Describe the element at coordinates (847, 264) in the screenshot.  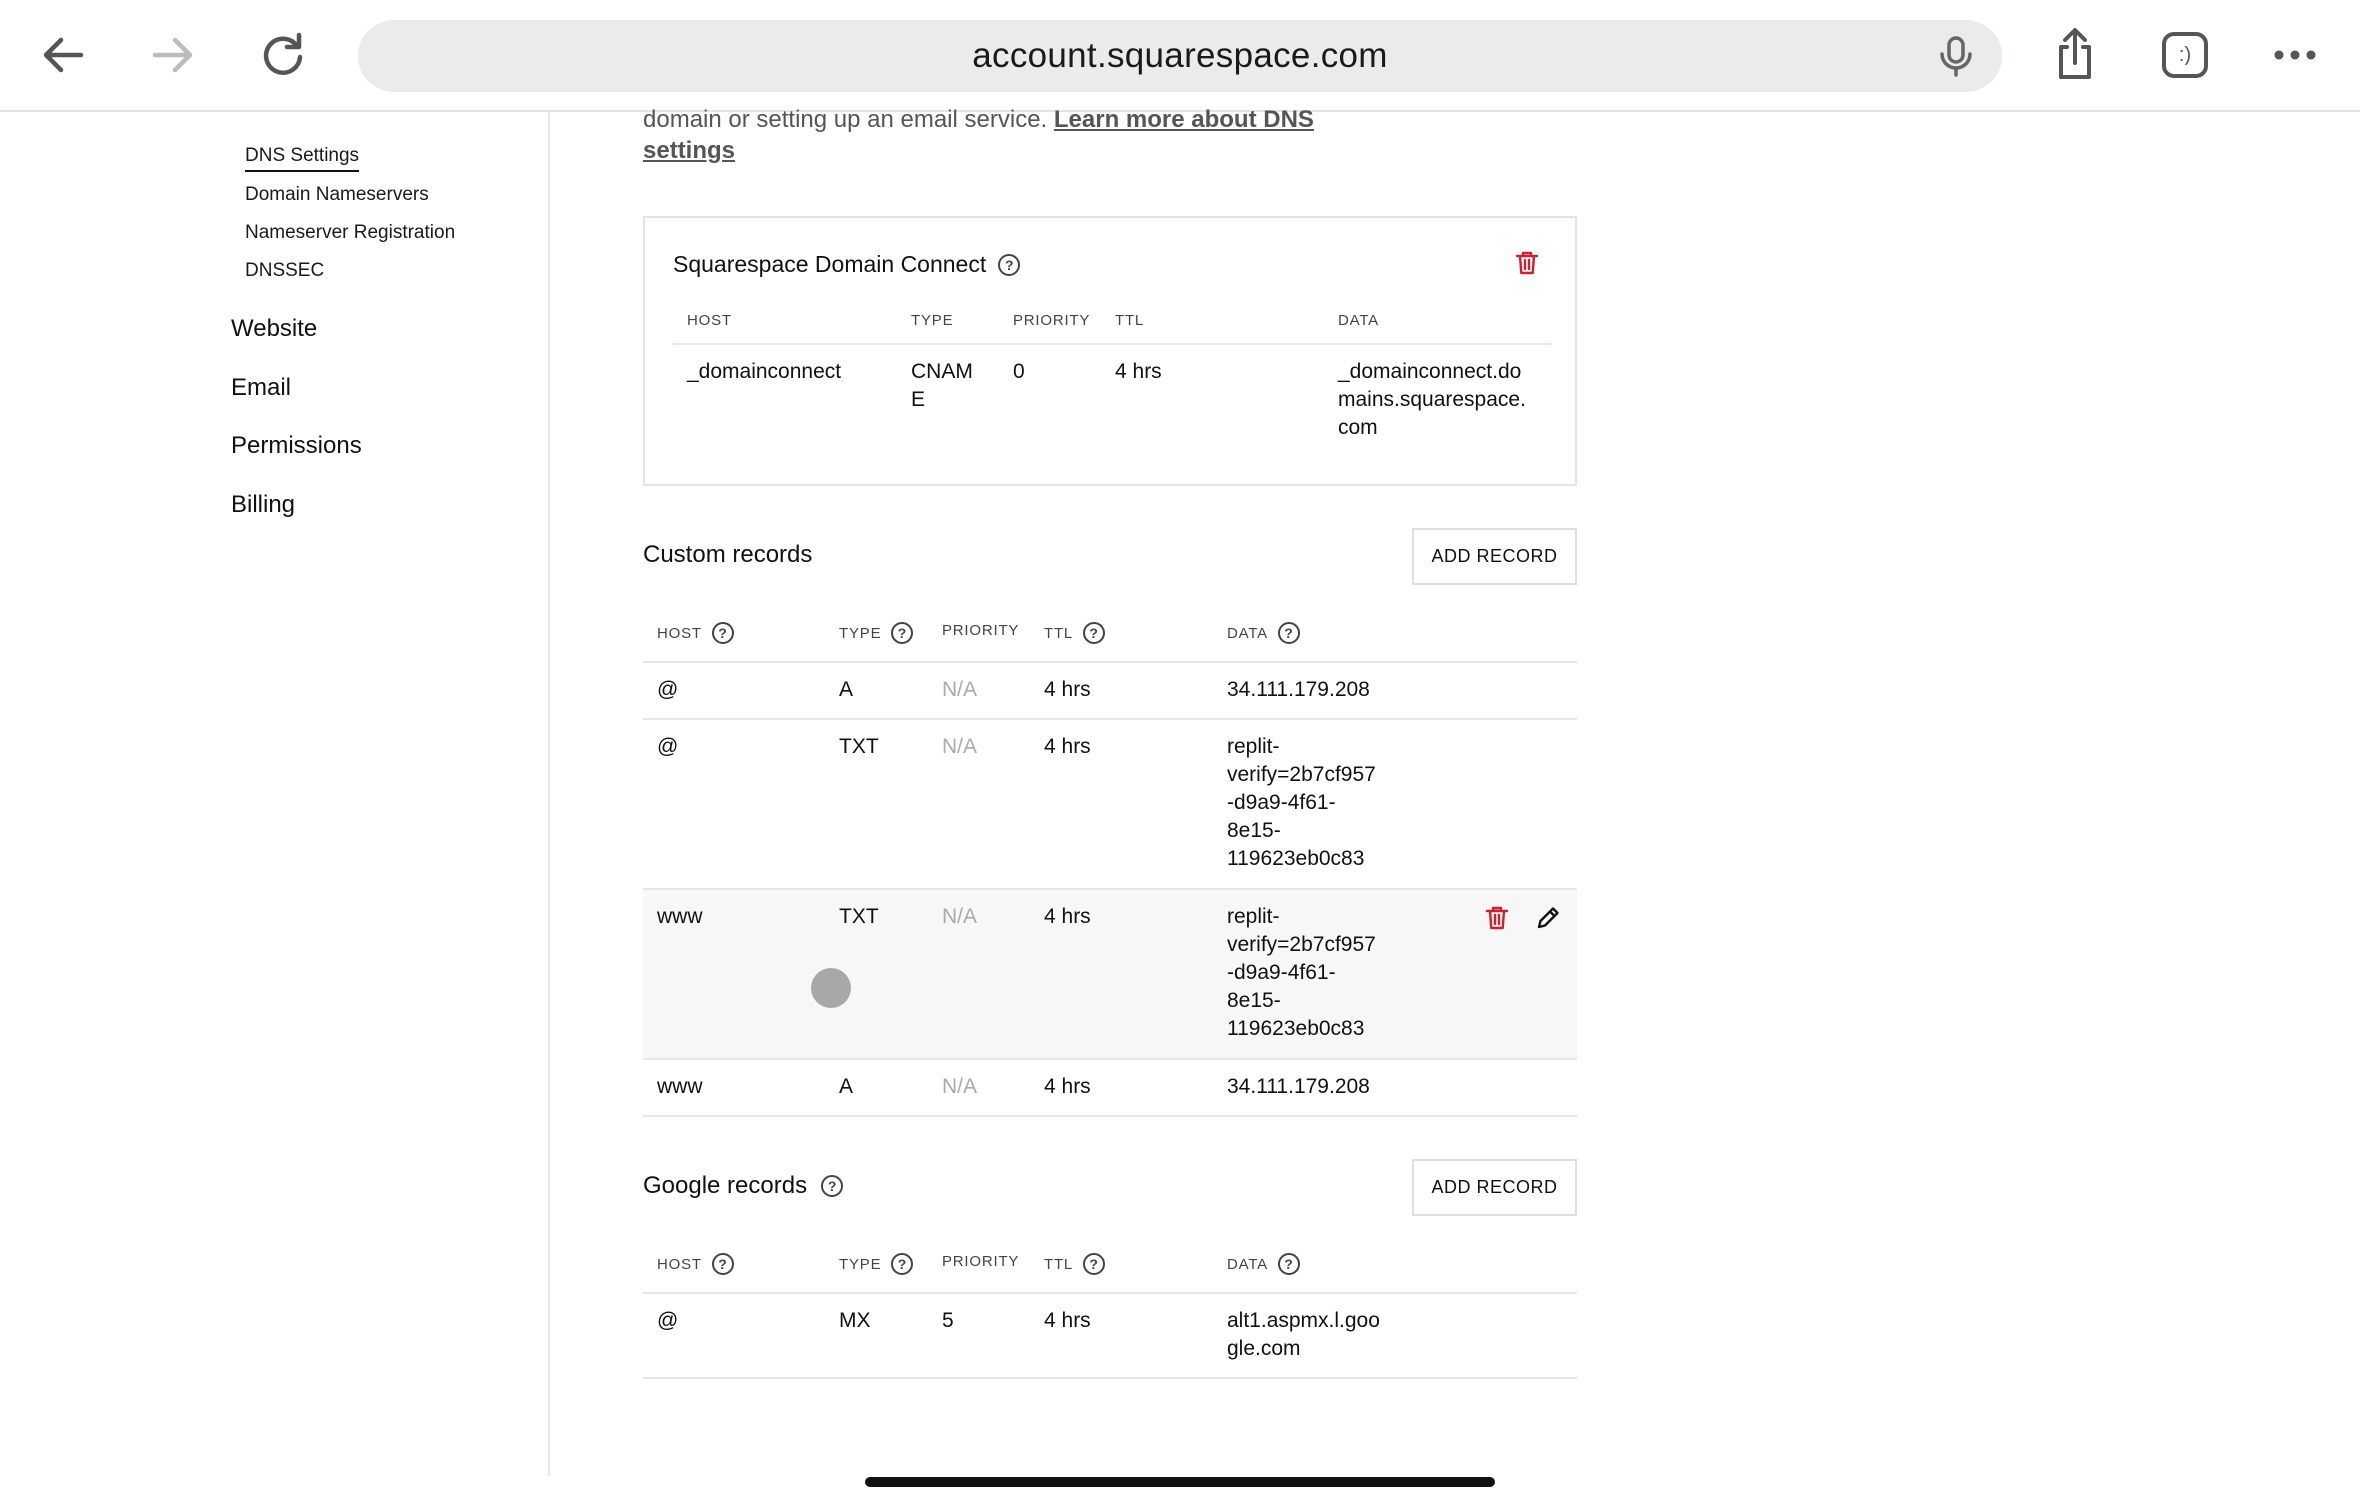
I see `domain-connect-title: Squarespace Domain Connect ?` at that location.